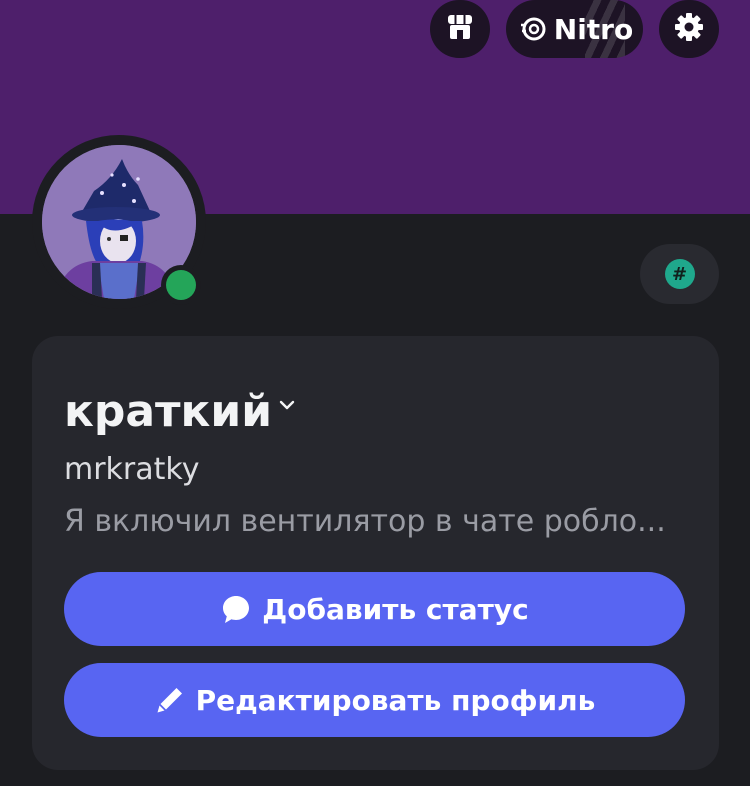  I want to click on badge-button: #, so click(679, 274).